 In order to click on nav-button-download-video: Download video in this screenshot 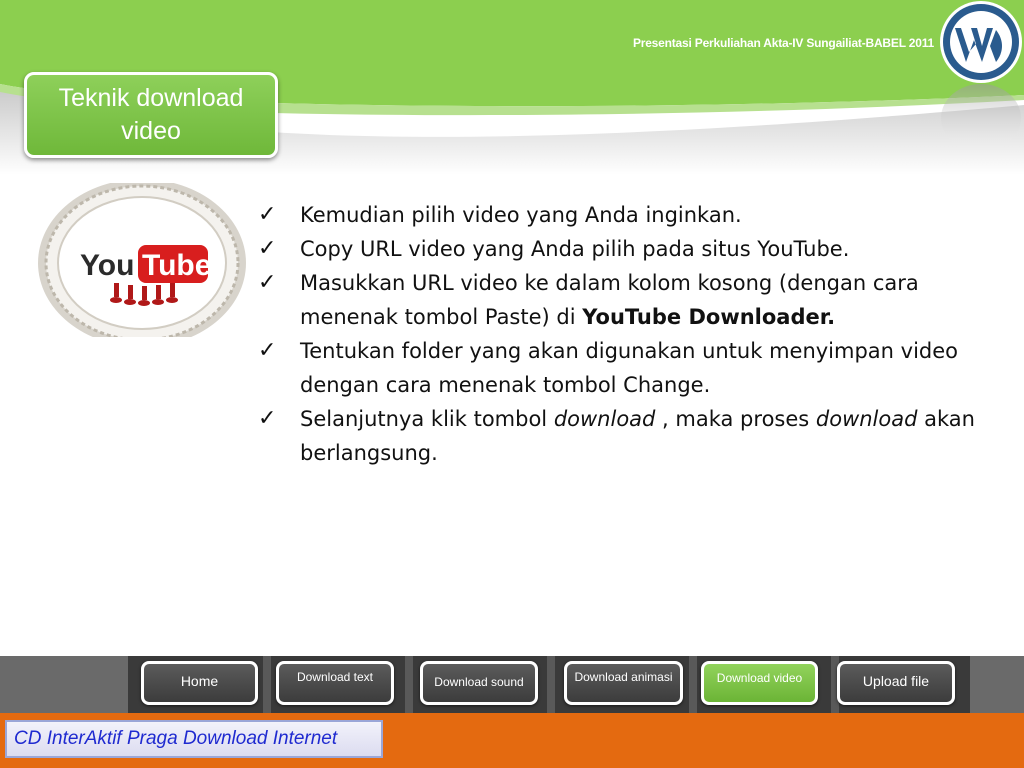, I will do `click(759, 683)`.